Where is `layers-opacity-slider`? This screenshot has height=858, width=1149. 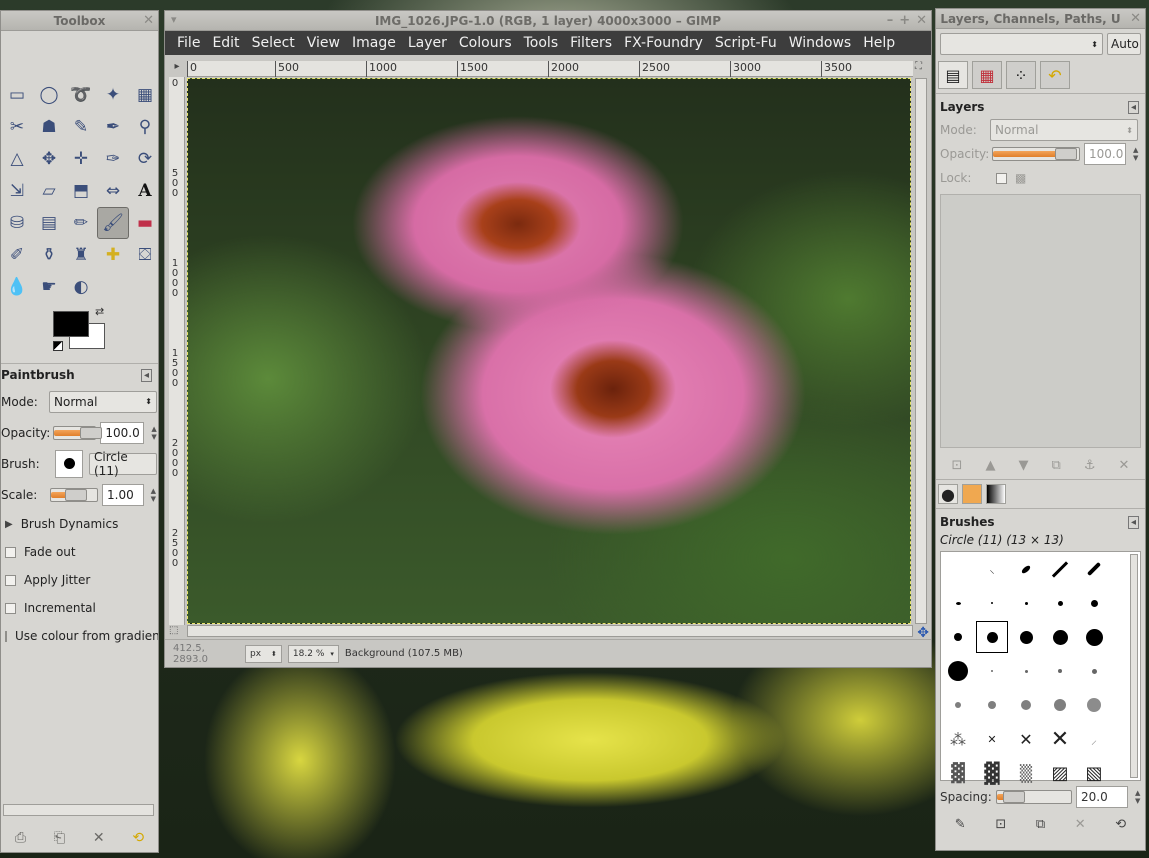 layers-opacity-slider is located at coordinates (1036, 154).